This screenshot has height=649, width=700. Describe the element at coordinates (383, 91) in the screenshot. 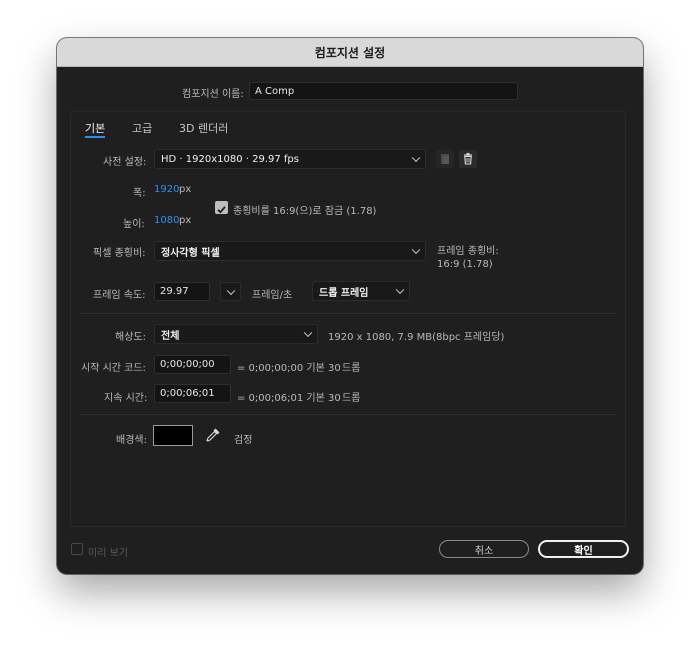

I see `comp-name-input: A Comp` at that location.